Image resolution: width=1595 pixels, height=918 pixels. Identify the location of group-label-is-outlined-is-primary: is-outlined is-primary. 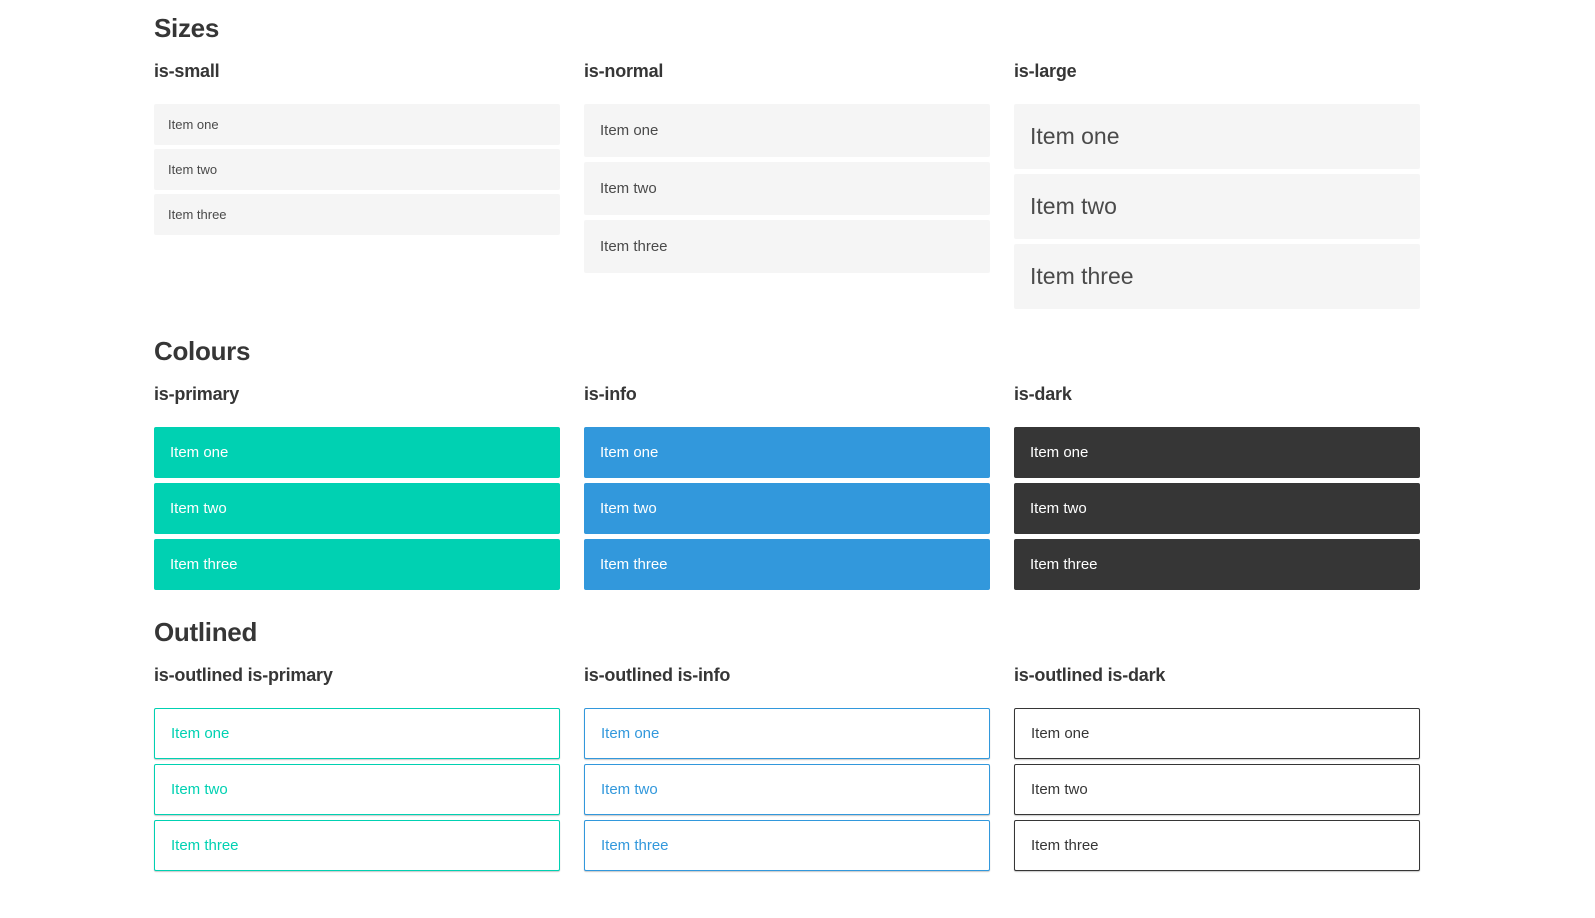
(243, 675).